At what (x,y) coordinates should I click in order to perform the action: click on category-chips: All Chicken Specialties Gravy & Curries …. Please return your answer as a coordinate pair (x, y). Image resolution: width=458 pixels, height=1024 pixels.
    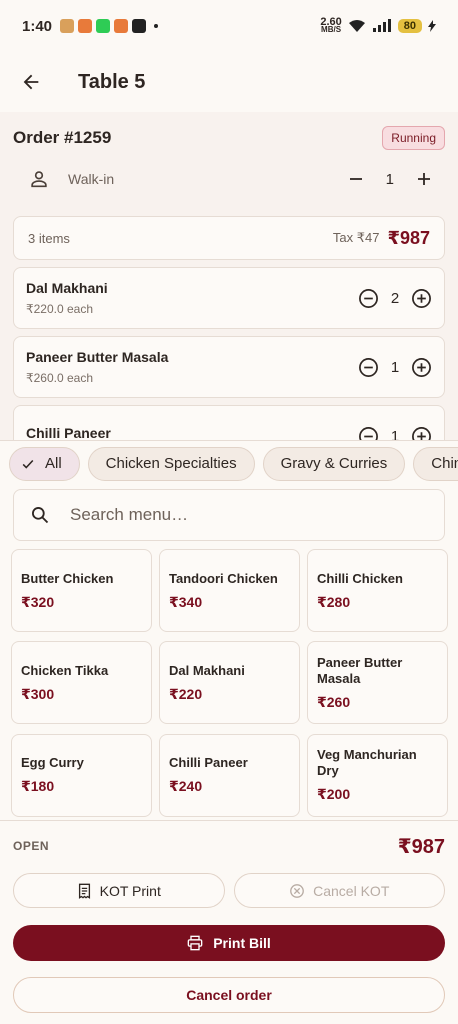
    Looking at the image, I should click on (229, 463).